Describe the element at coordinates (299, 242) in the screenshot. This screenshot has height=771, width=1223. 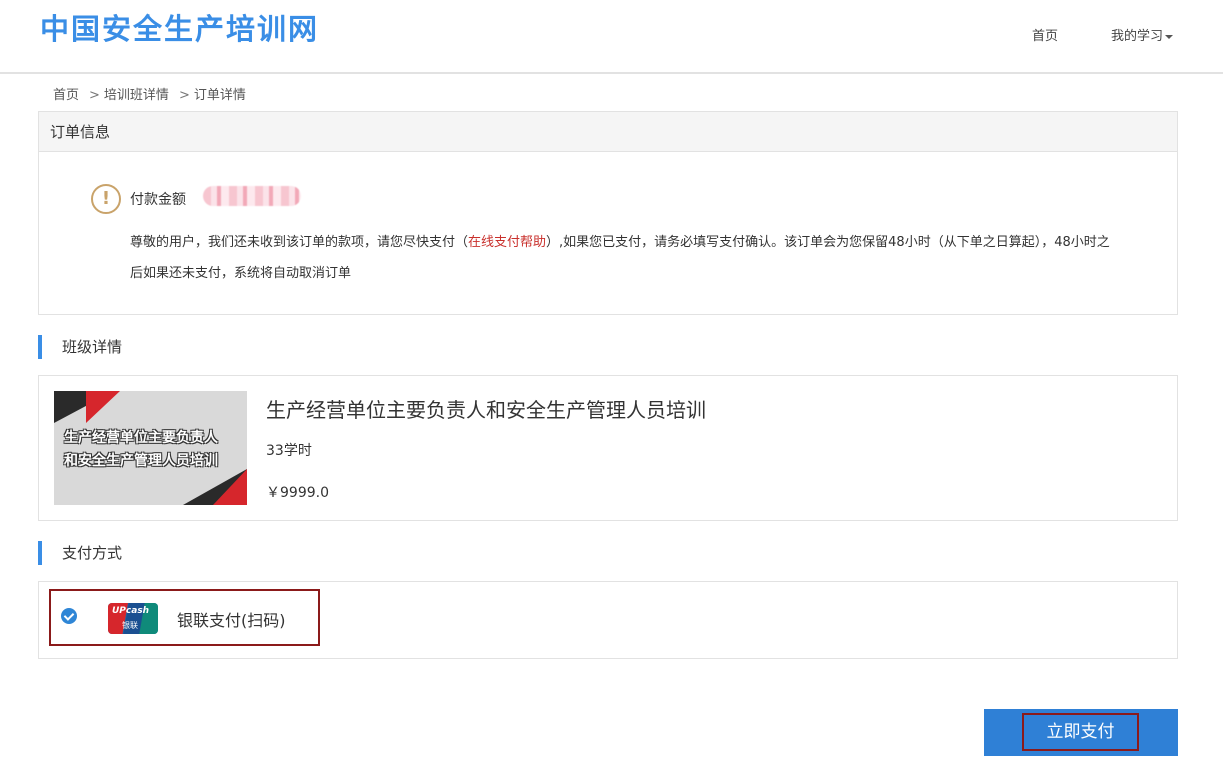
I see `notice-text-before: 尊敬的用户，我们还未收到该订单的款项，请您尽快支付（` at that location.